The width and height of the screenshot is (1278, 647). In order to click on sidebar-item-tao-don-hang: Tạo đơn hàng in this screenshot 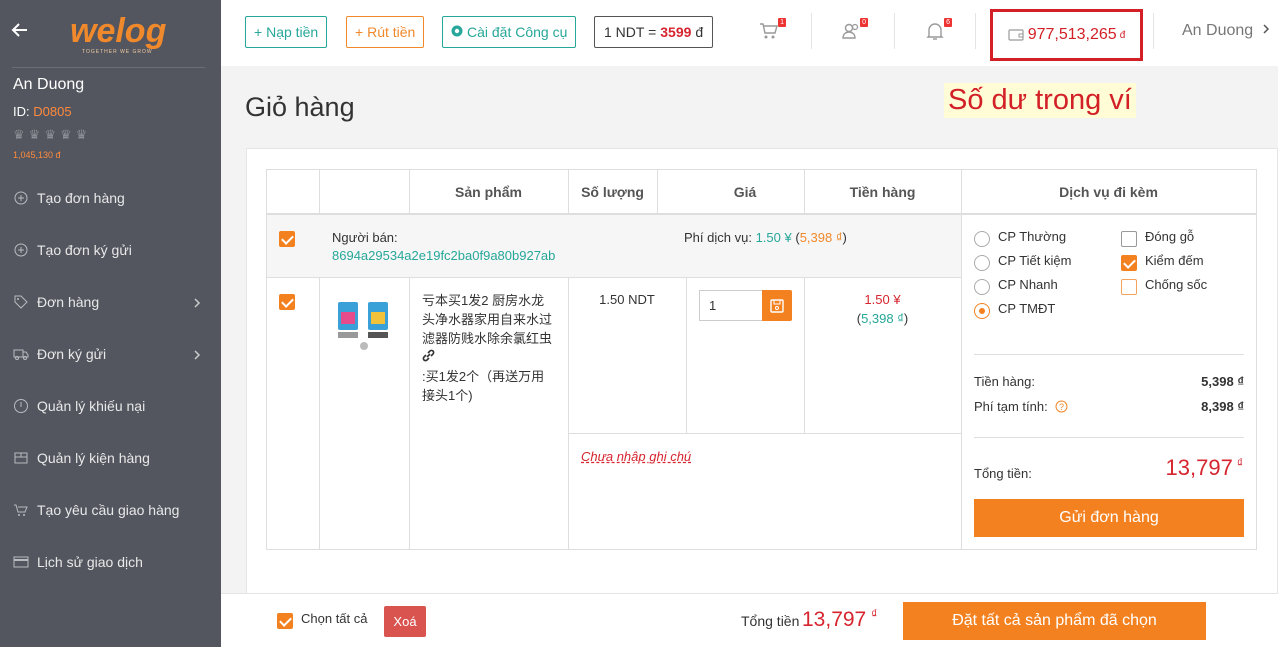, I will do `click(110, 198)`.